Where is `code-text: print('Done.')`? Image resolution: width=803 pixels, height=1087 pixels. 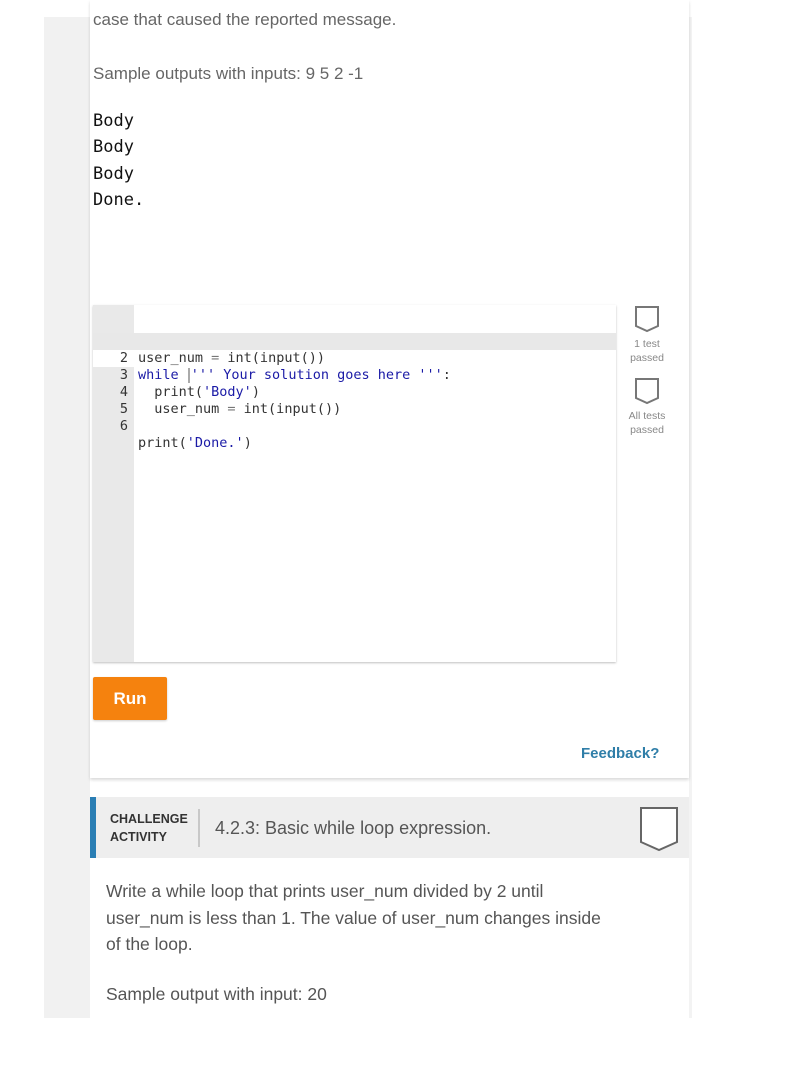 code-text: print('Done.') is located at coordinates (195, 443).